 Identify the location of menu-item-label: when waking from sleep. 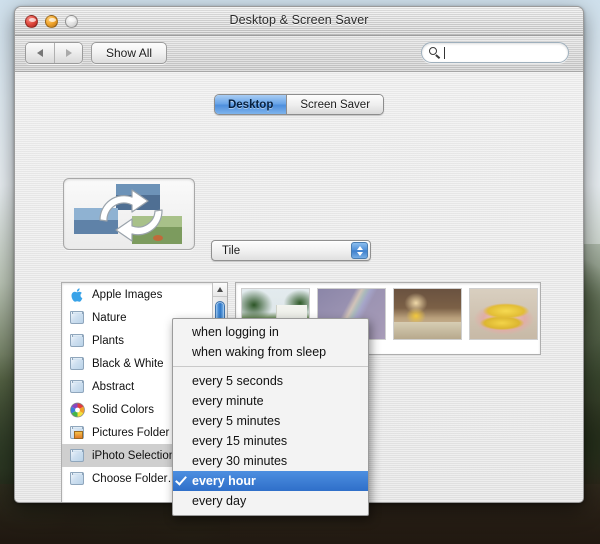
(259, 352).